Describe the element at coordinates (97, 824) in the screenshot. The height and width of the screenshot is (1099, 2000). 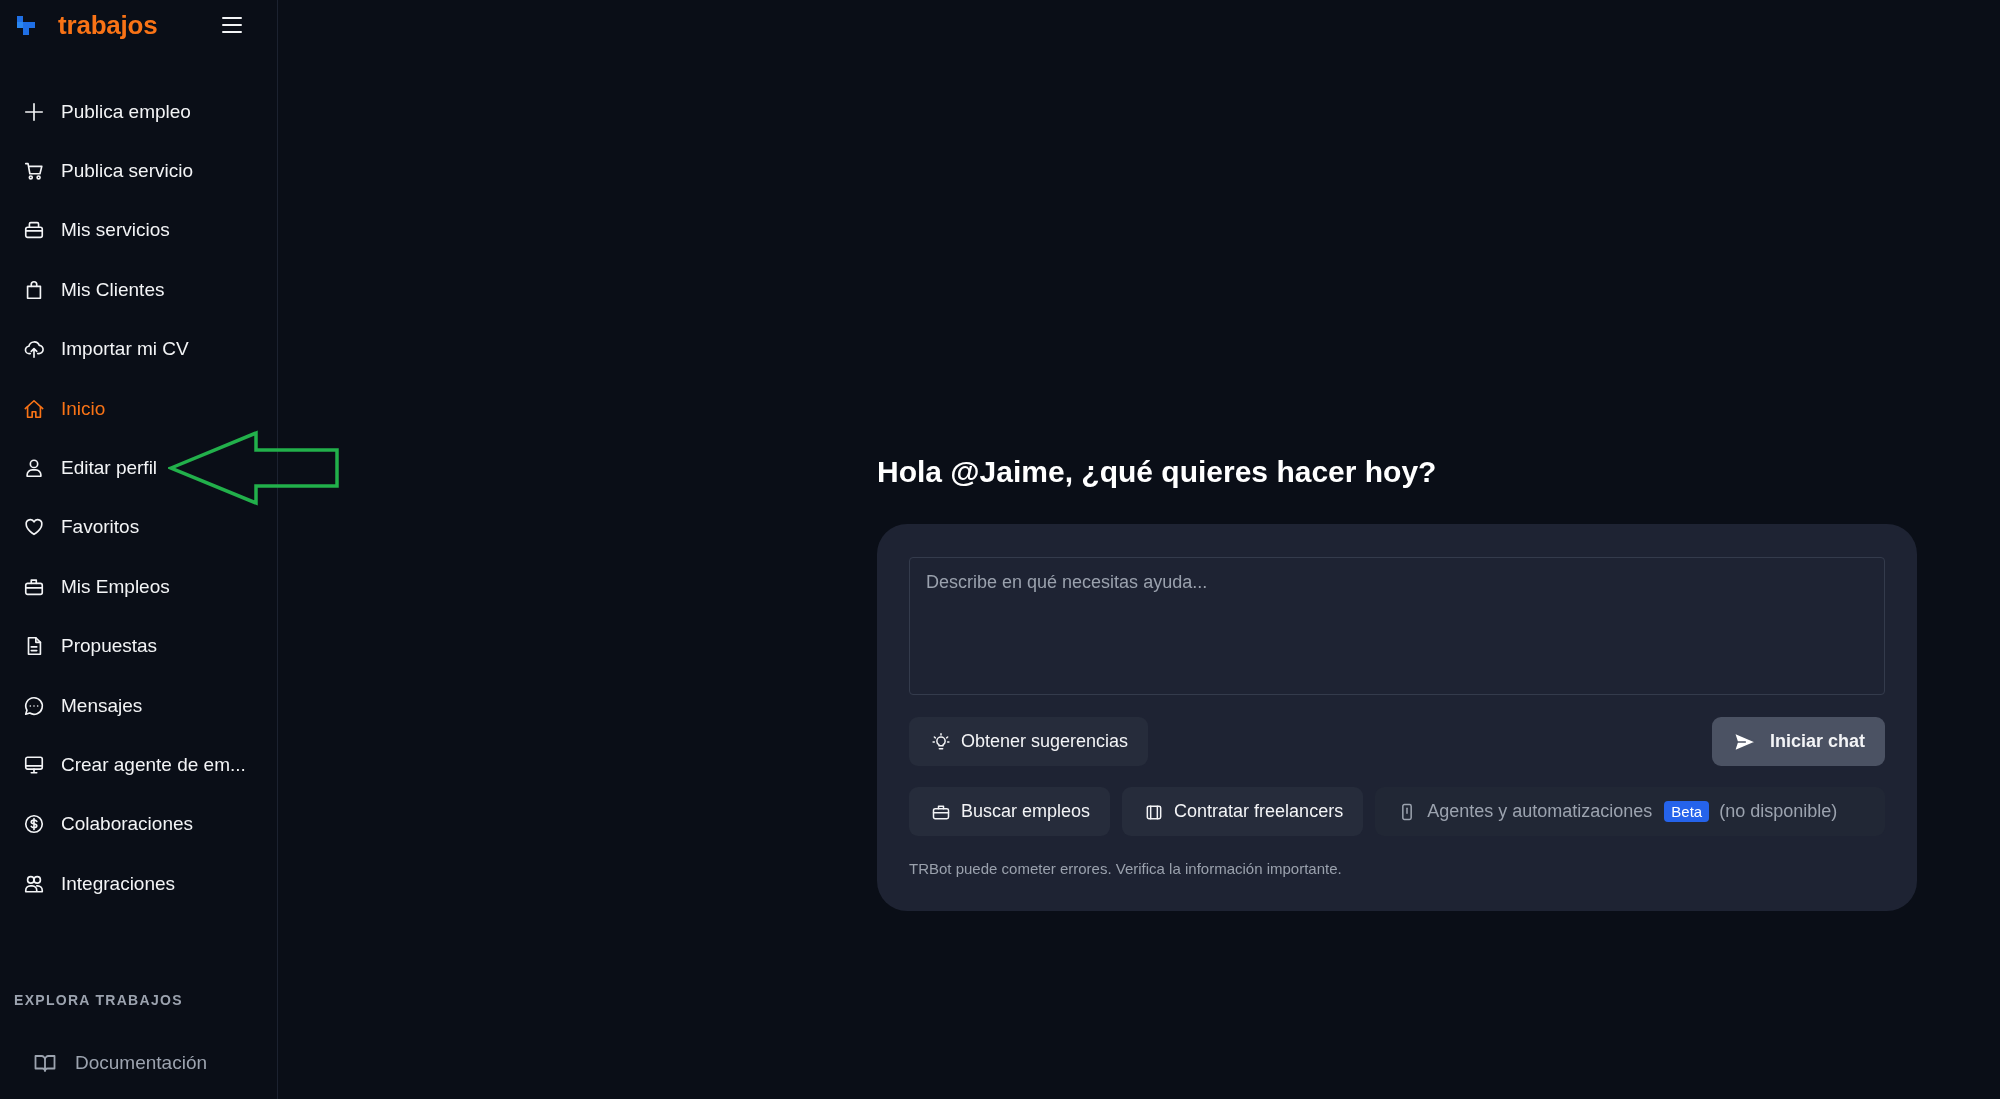
I see `sidebar-item: Colaboraciones` at that location.